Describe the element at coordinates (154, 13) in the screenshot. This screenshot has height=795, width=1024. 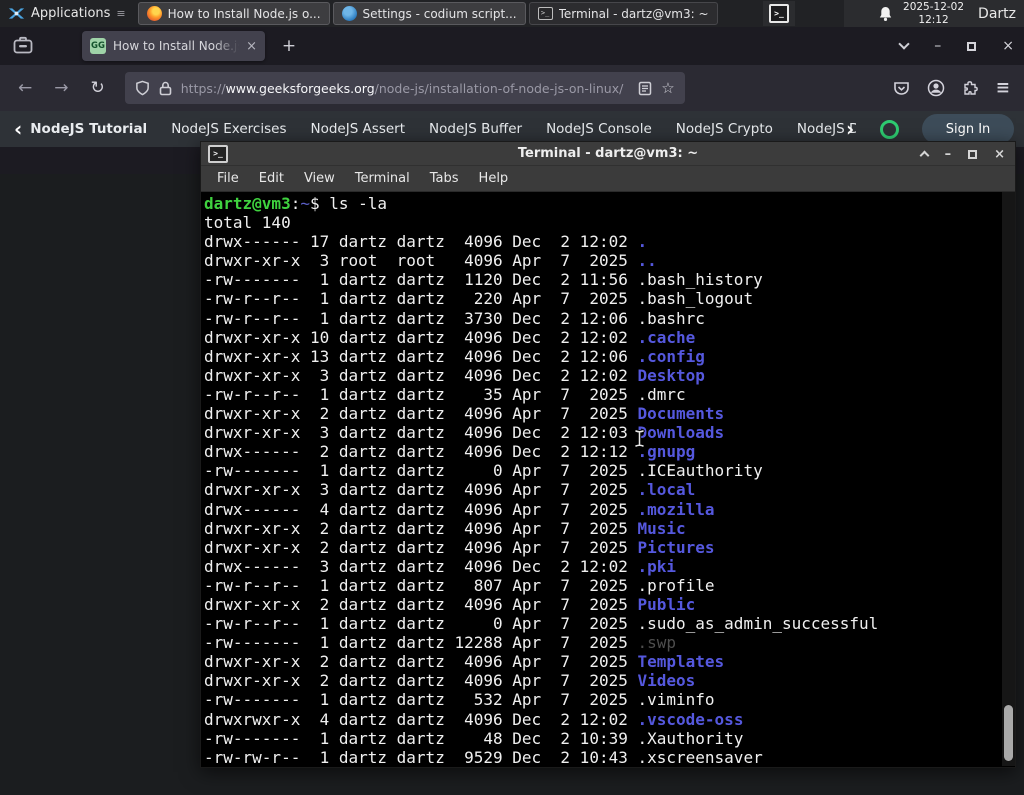
I see `firefox-icon` at that location.